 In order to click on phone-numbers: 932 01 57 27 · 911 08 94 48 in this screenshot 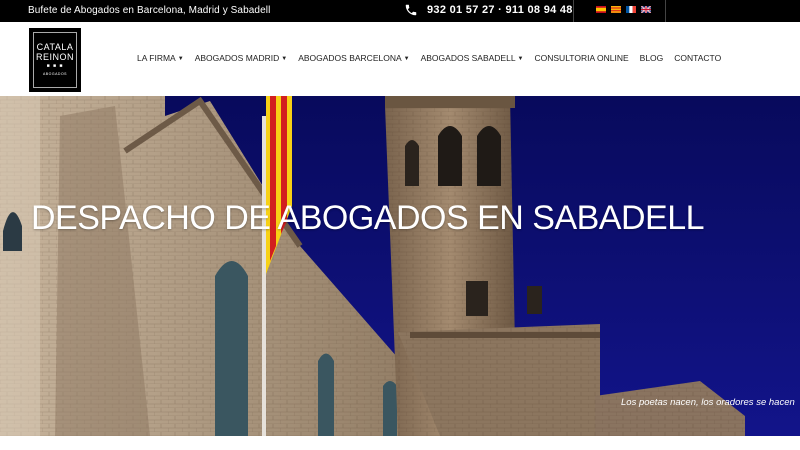, I will do `click(500, 10)`.